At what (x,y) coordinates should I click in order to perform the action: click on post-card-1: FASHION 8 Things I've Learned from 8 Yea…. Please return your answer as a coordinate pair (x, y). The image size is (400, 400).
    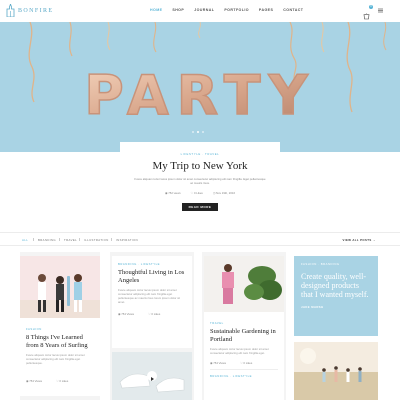
    Looking at the image, I should click on (60, 326).